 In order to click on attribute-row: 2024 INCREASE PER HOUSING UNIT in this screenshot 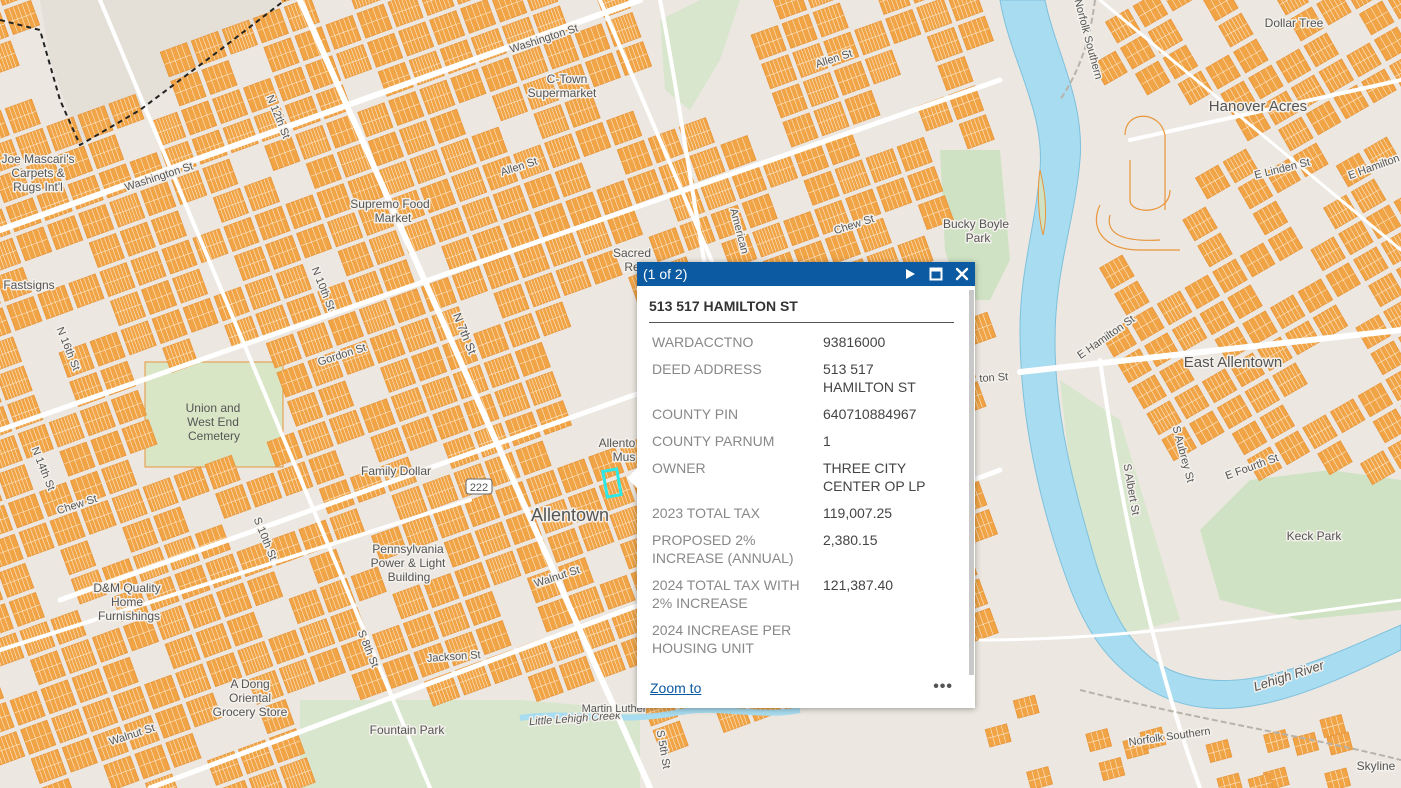, I will do `click(804, 643)`.